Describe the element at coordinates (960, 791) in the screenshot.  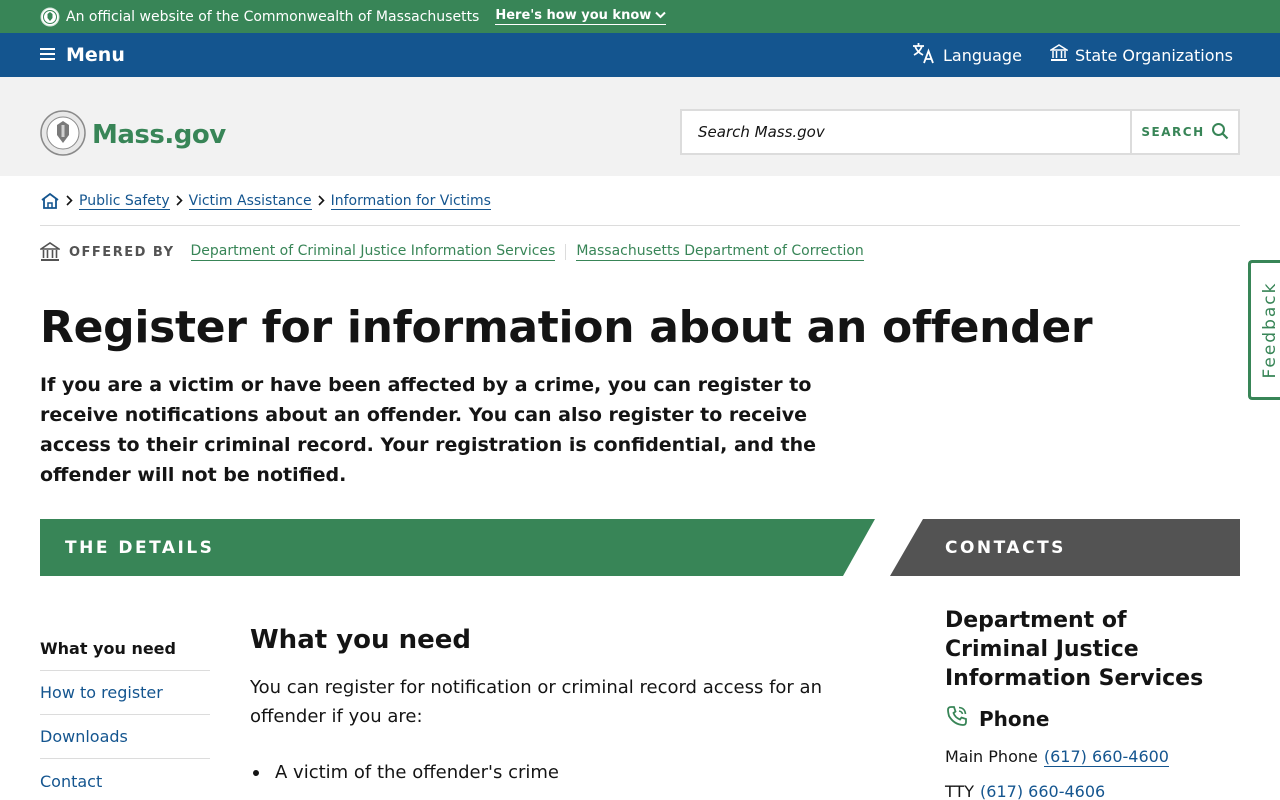
I see `tty-label: TTY` at that location.